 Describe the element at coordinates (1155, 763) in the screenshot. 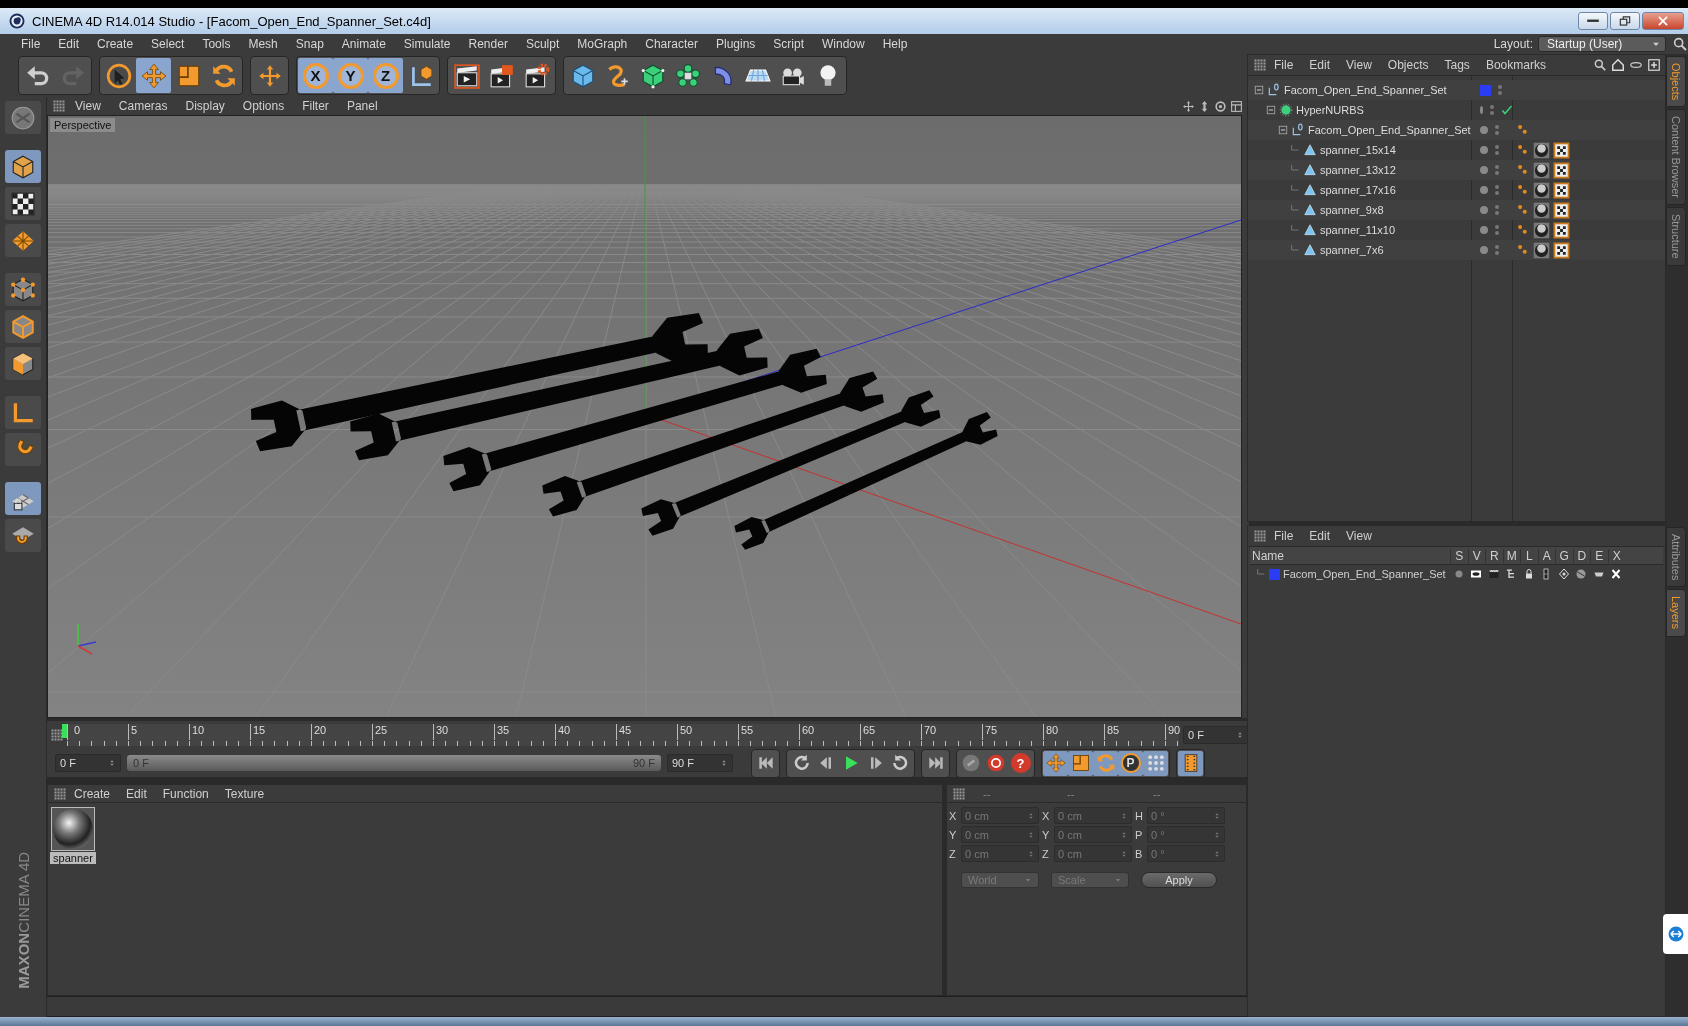

I see `key-points-button` at that location.